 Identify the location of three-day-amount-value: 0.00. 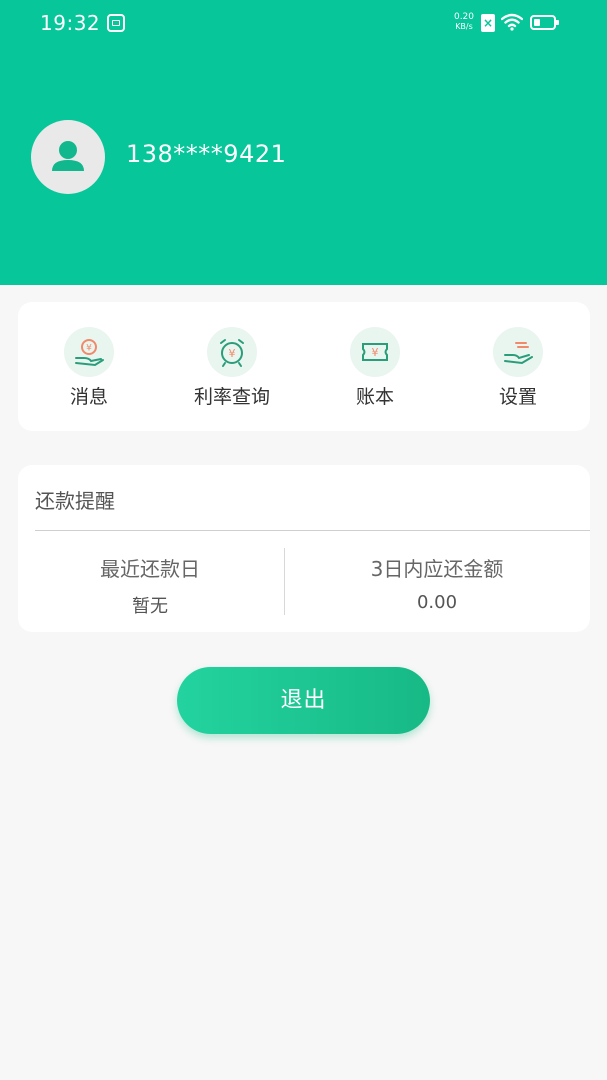
(437, 602).